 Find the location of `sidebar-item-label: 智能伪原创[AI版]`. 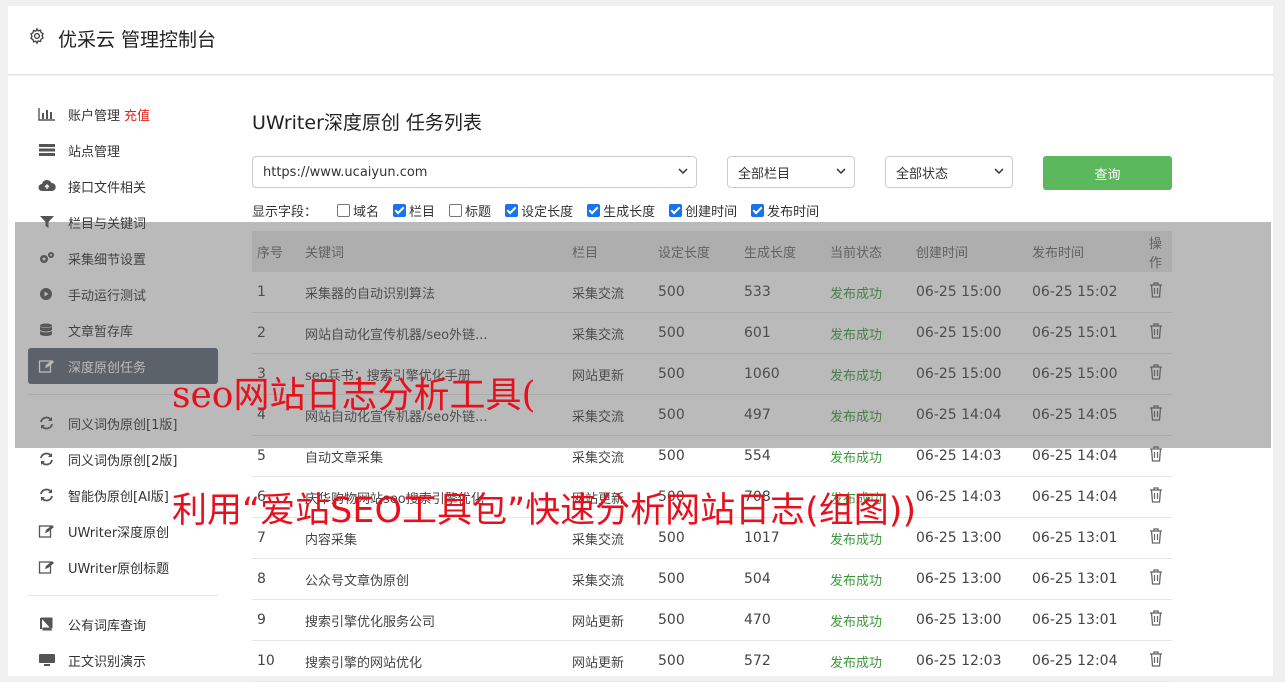

sidebar-item-label: 智能伪原创[AI版] is located at coordinates (118, 497).